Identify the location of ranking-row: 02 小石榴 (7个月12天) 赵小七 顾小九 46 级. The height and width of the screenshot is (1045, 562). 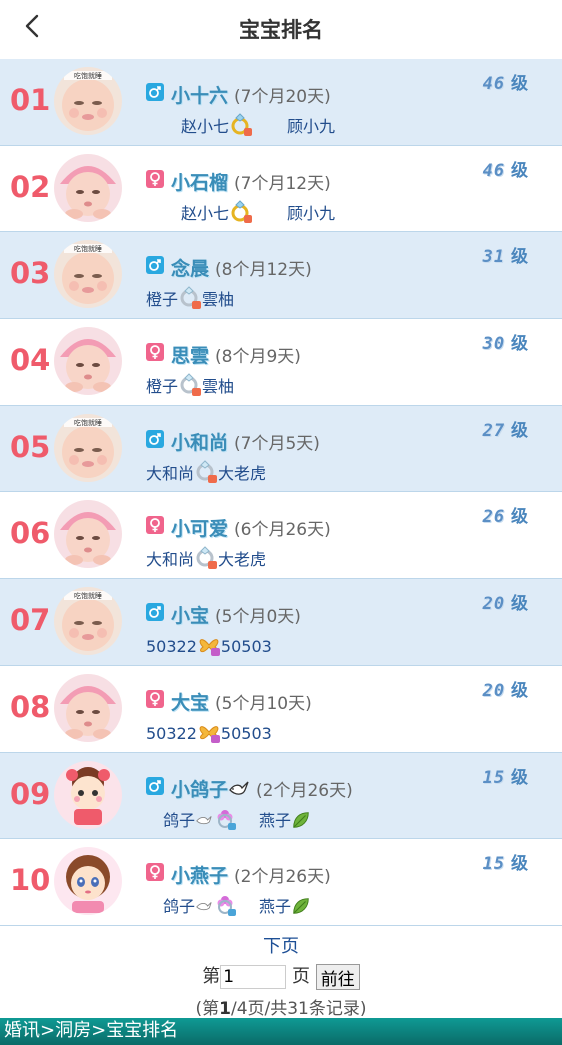
(281, 189).